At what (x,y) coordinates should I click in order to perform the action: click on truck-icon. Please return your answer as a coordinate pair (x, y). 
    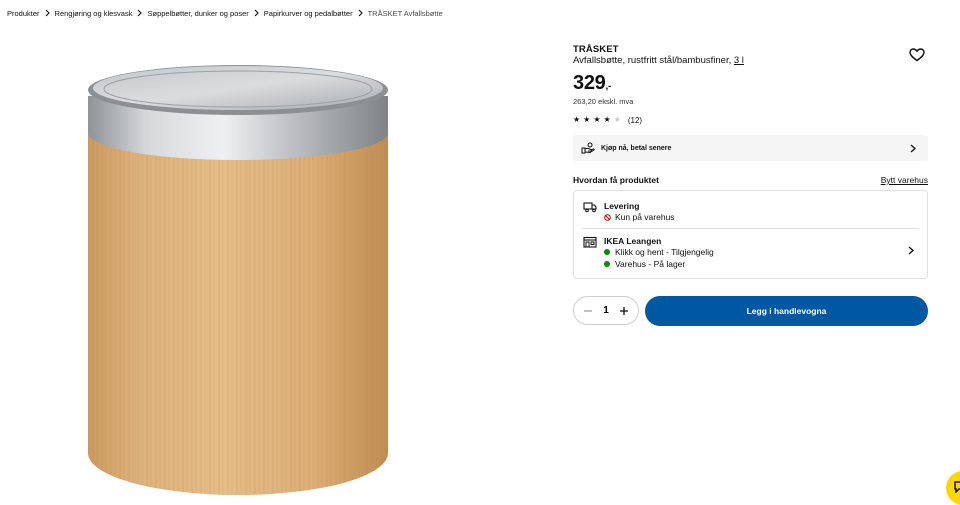
    Looking at the image, I should click on (590, 207).